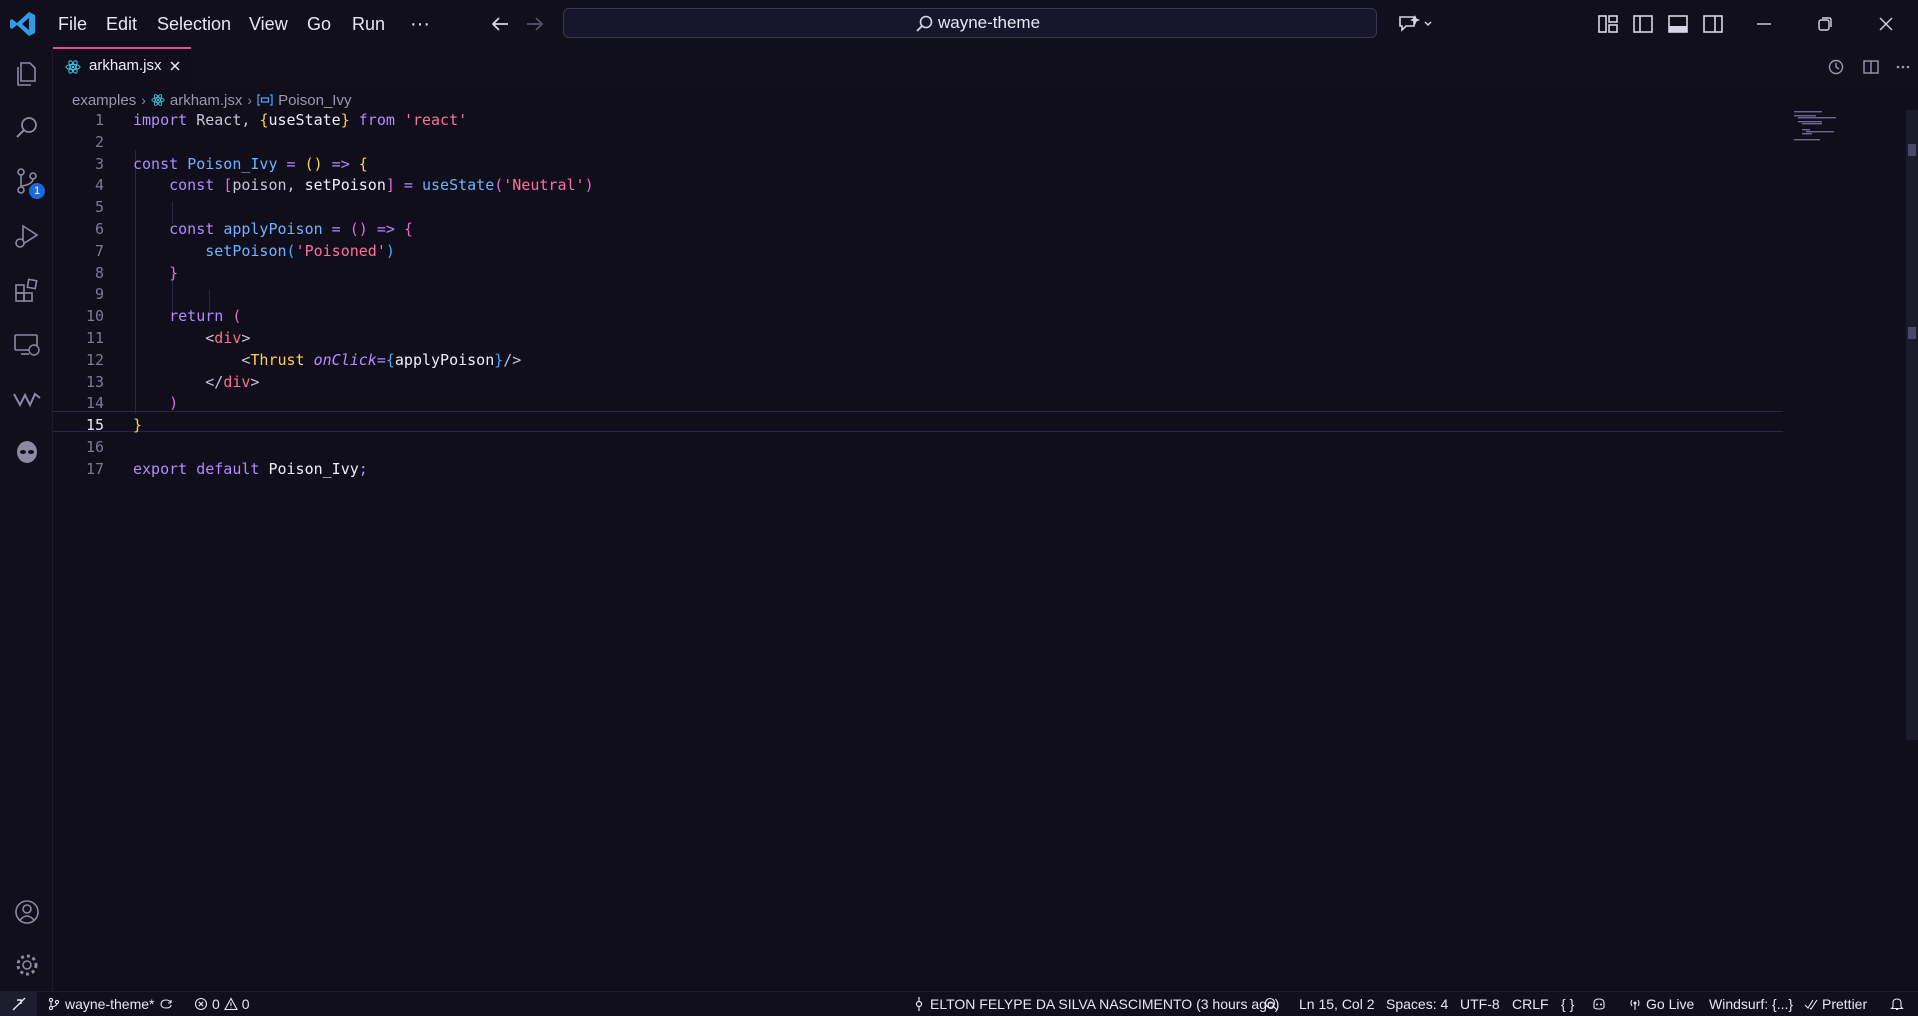 The image size is (1918, 1016). I want to click on menu-view: View, so click(268, 24).